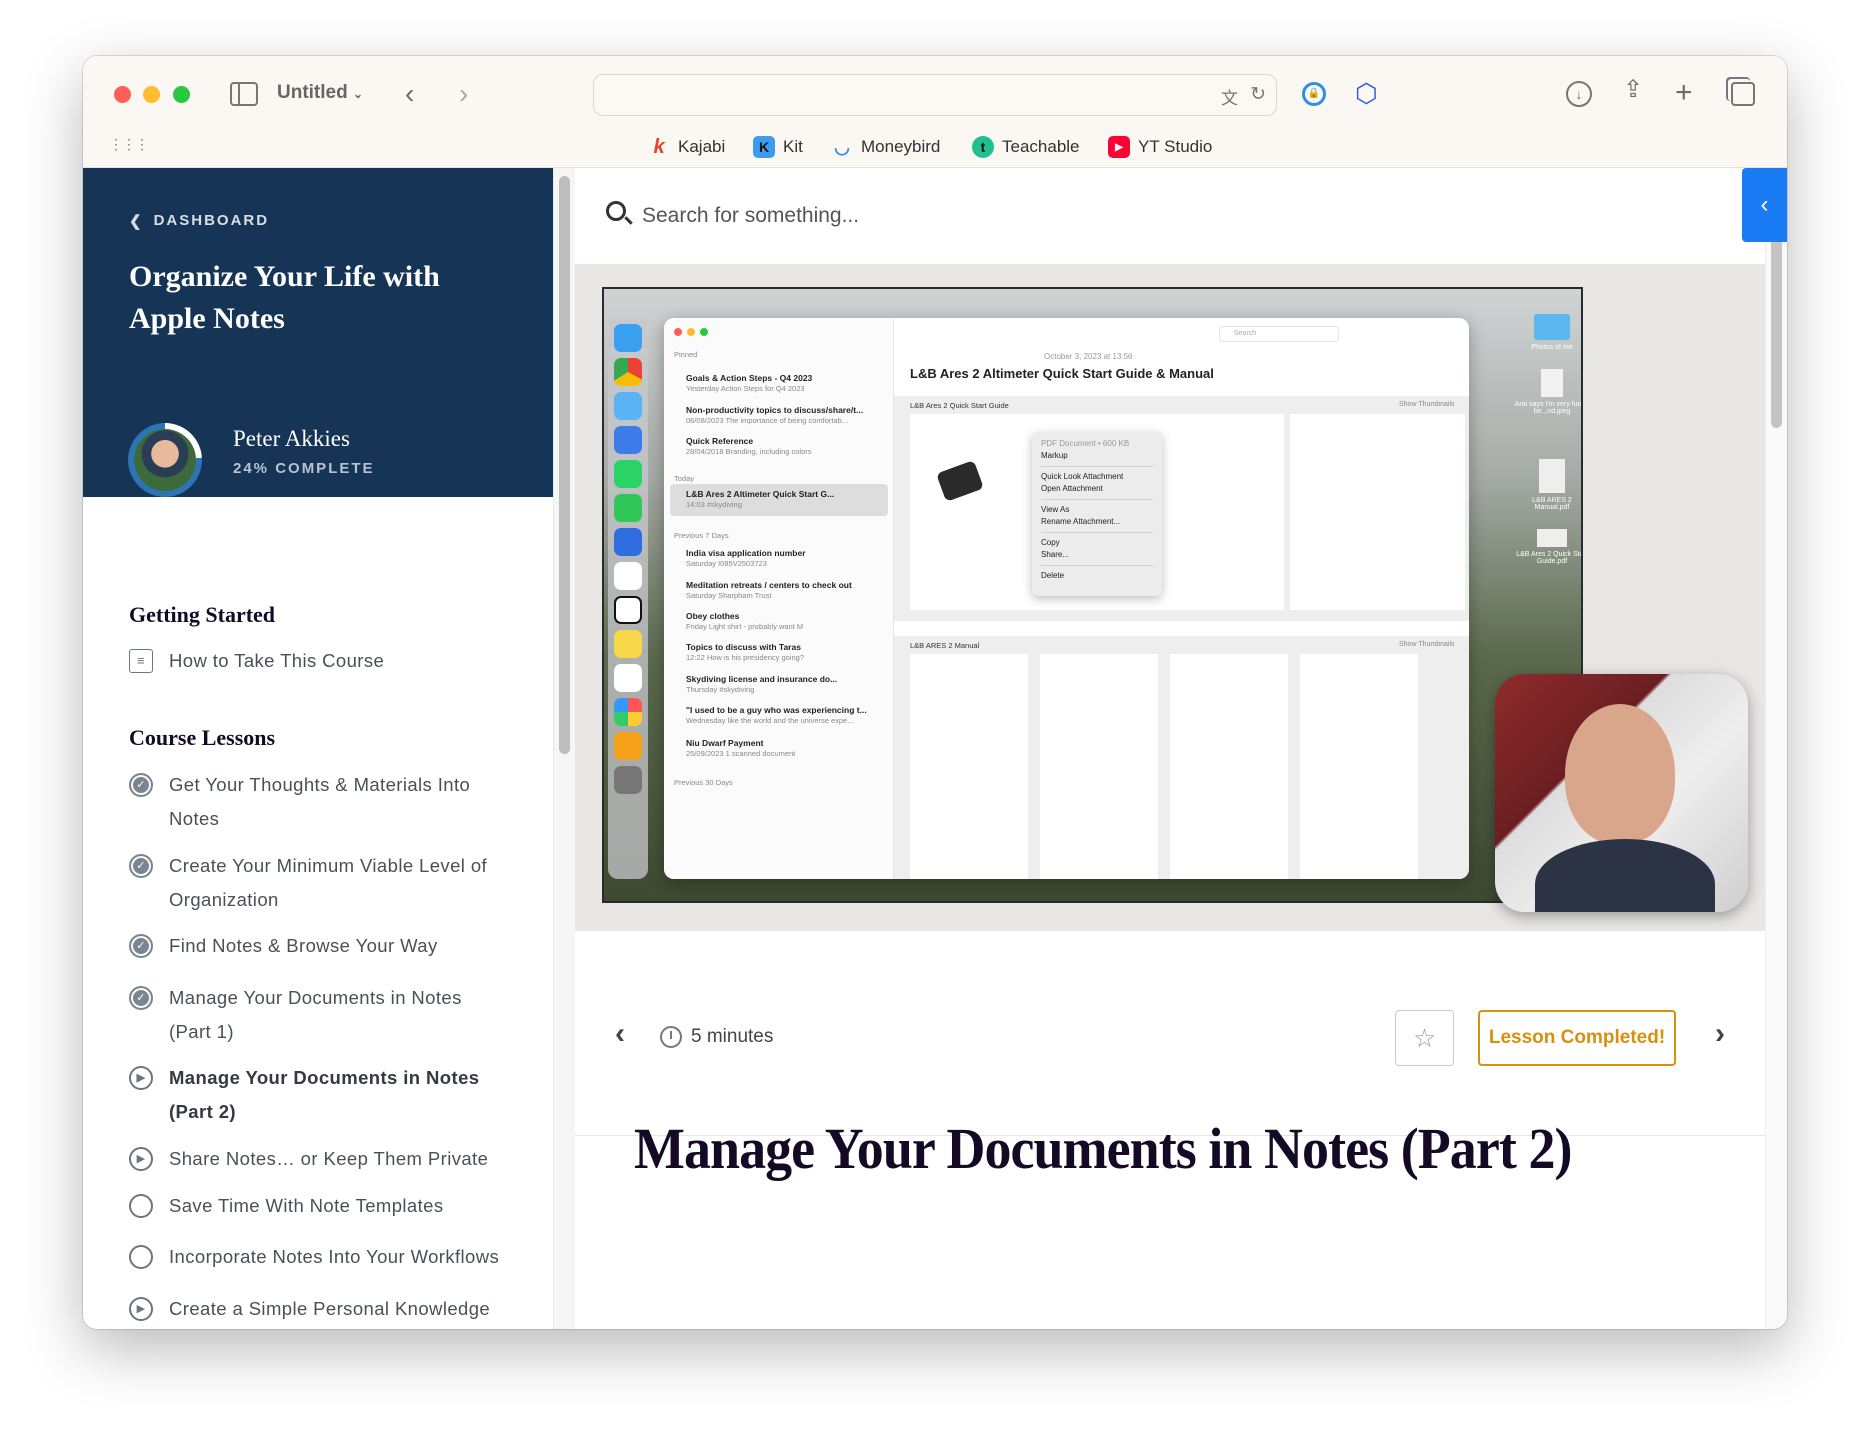 Image resolution: width=1870 pixels, height=1440 pixels. Describe the element at coordinates (165, 460) in the screenshot. I see `avatar-progress-ring` at that location.